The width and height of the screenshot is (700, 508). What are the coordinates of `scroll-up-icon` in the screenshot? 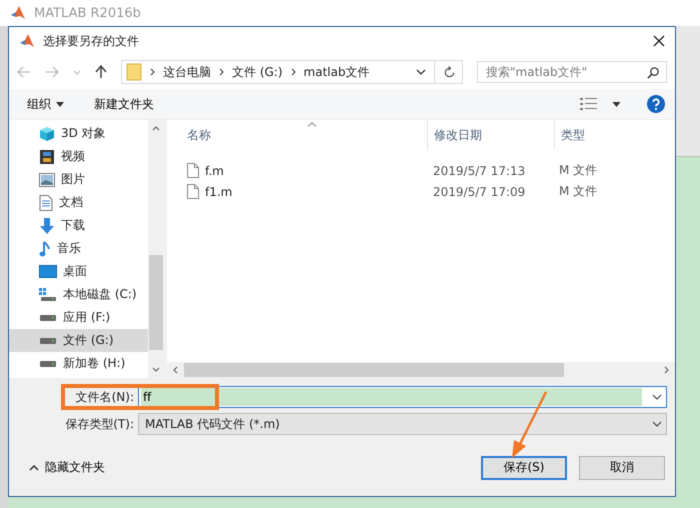 It's located at (156, 128).